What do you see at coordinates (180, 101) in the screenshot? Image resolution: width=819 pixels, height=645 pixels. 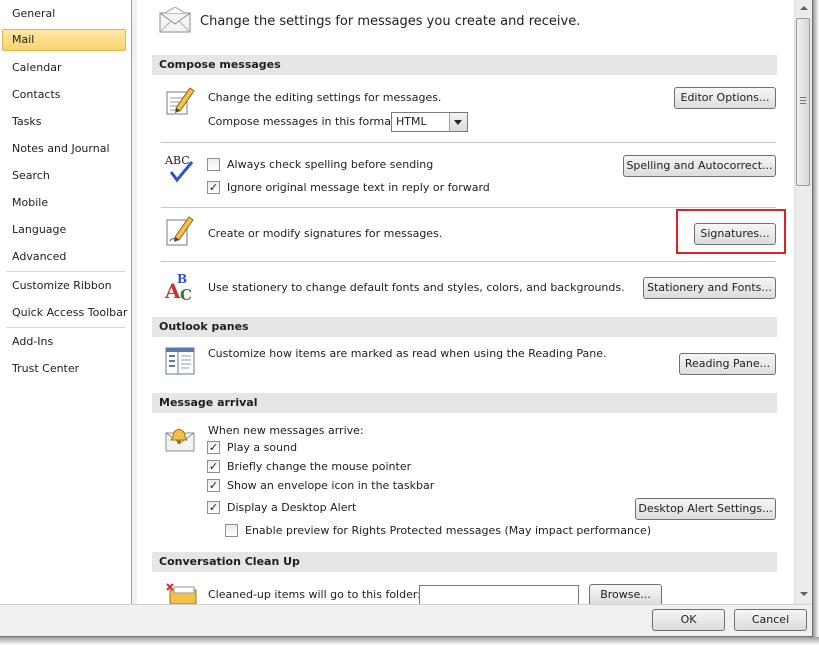 I see `editing-settings-icon` at bounding box center [180, 101].